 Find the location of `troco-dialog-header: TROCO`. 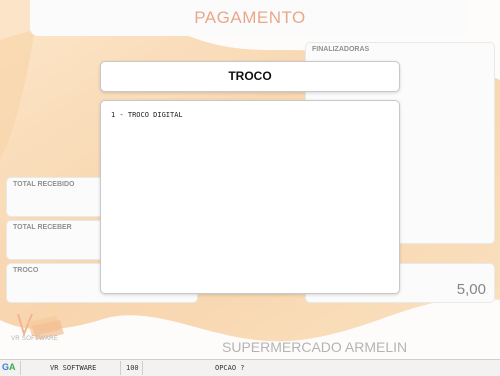

troco-dialog-header: TROCO is located at coordinates (250, 76).